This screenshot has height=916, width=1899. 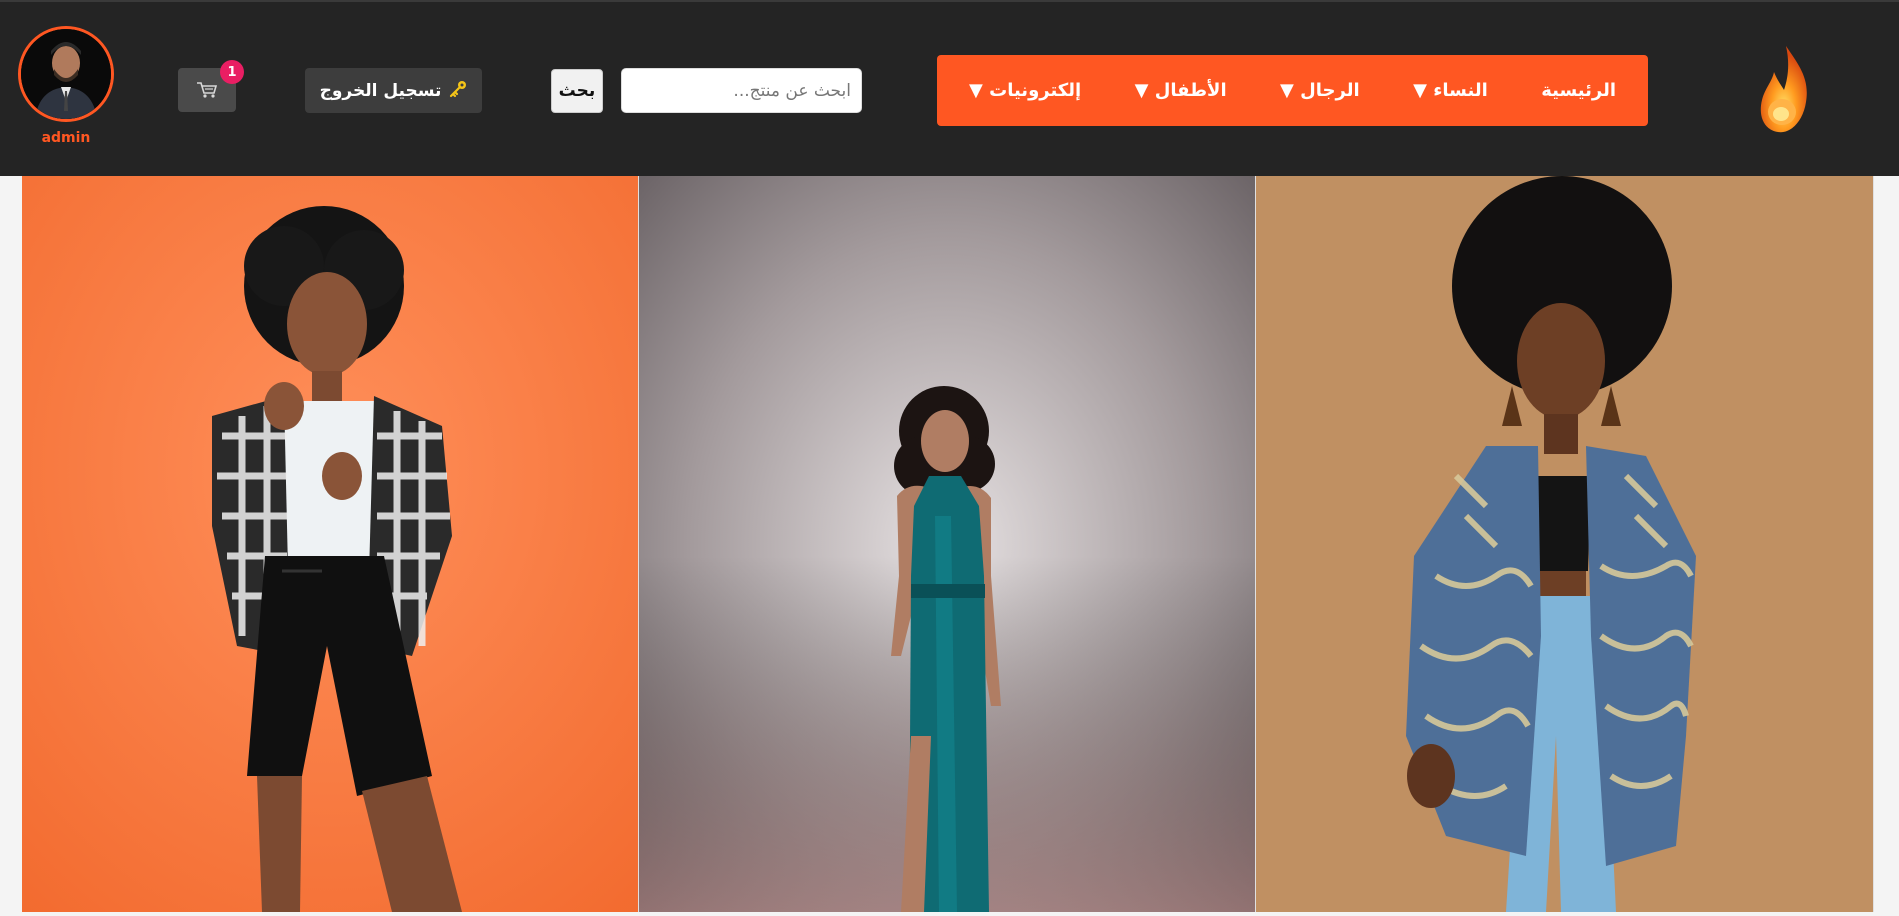 What do you see at coordinates (66, 138) in the screenshot?
I see `username-label: admin` at bounding box center [66, 138].